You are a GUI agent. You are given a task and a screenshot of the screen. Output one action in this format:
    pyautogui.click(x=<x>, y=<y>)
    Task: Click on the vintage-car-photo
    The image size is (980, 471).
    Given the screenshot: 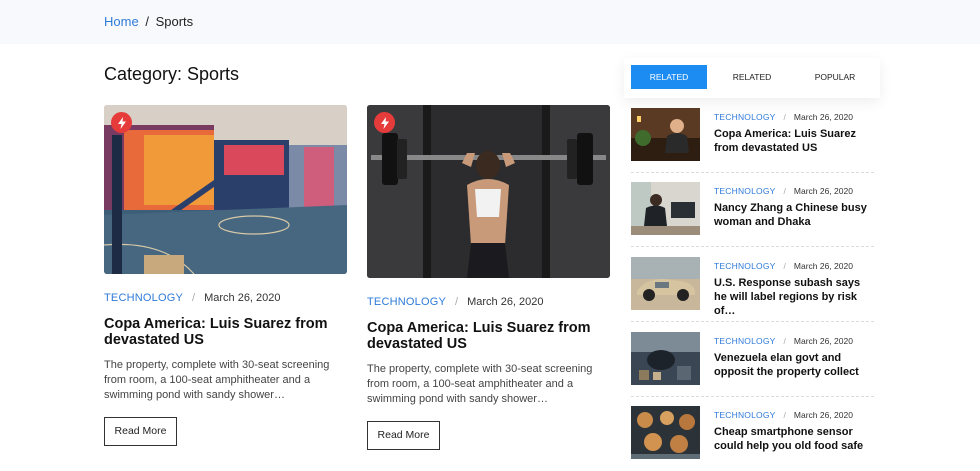 What is the action you would take?
    pyautogui.click(x=665, y=283)
    